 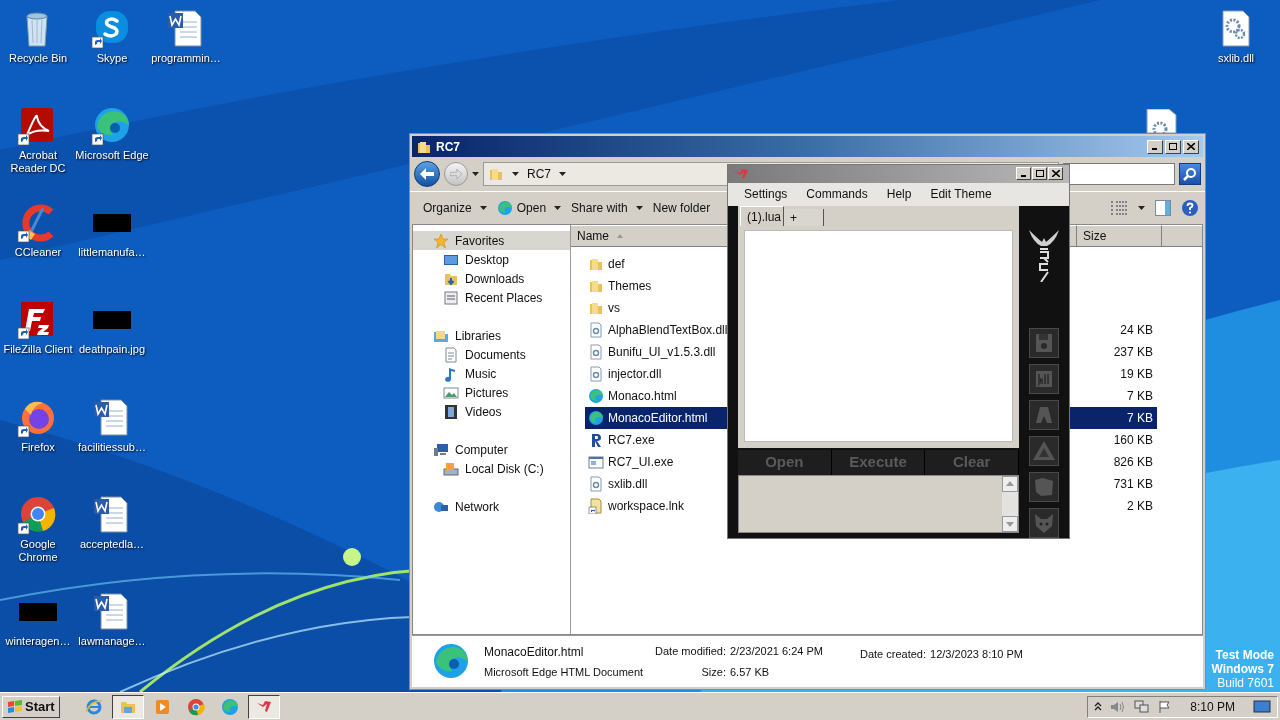 What do you see at coordinates (635, 374) in the screenshot?
I see `file-name: injector.dll` at bounding box center [635, 374].